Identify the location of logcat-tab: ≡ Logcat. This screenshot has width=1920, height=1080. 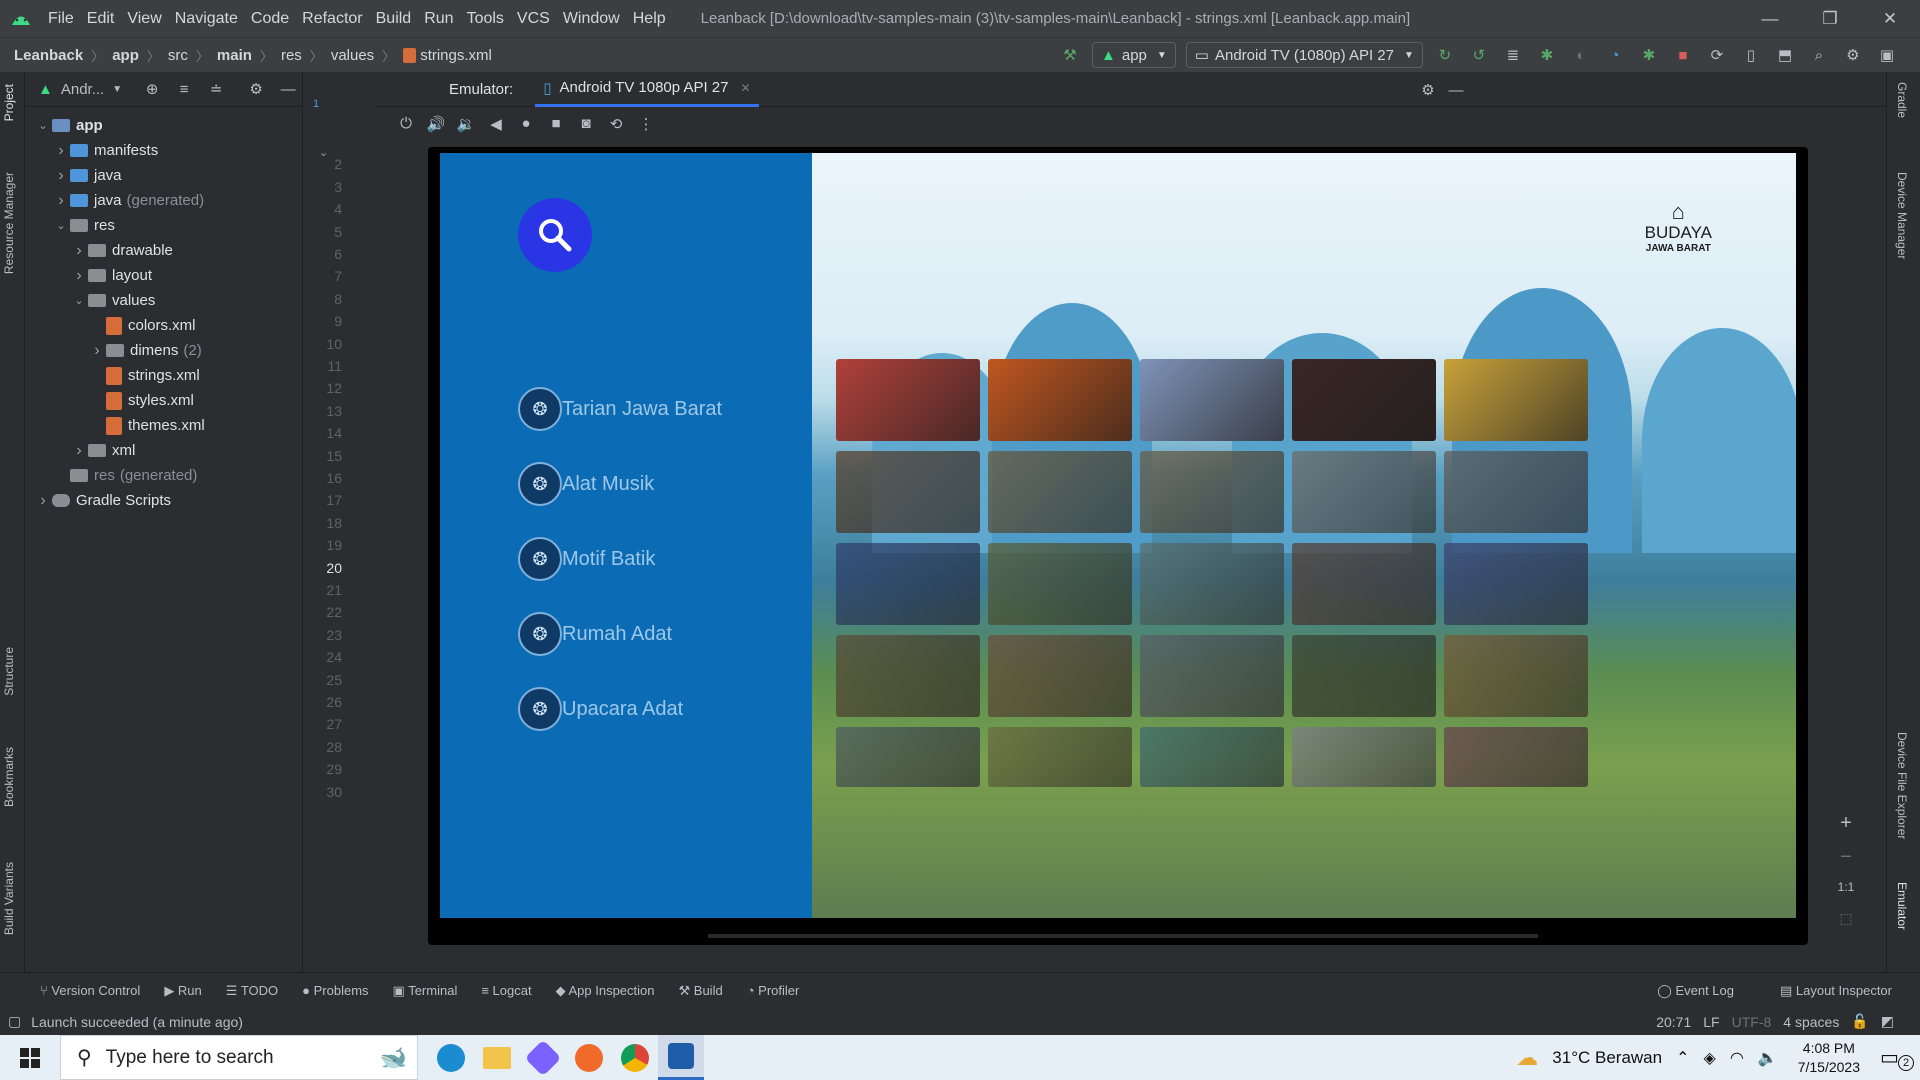
(506, 990).